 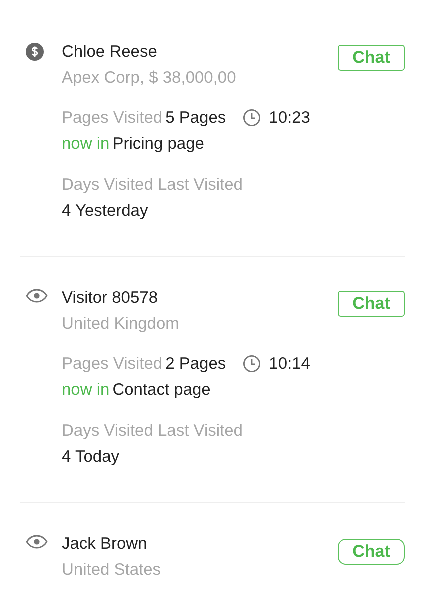 I want to click on current-page: Pricing page, so click(x=158, y=144).